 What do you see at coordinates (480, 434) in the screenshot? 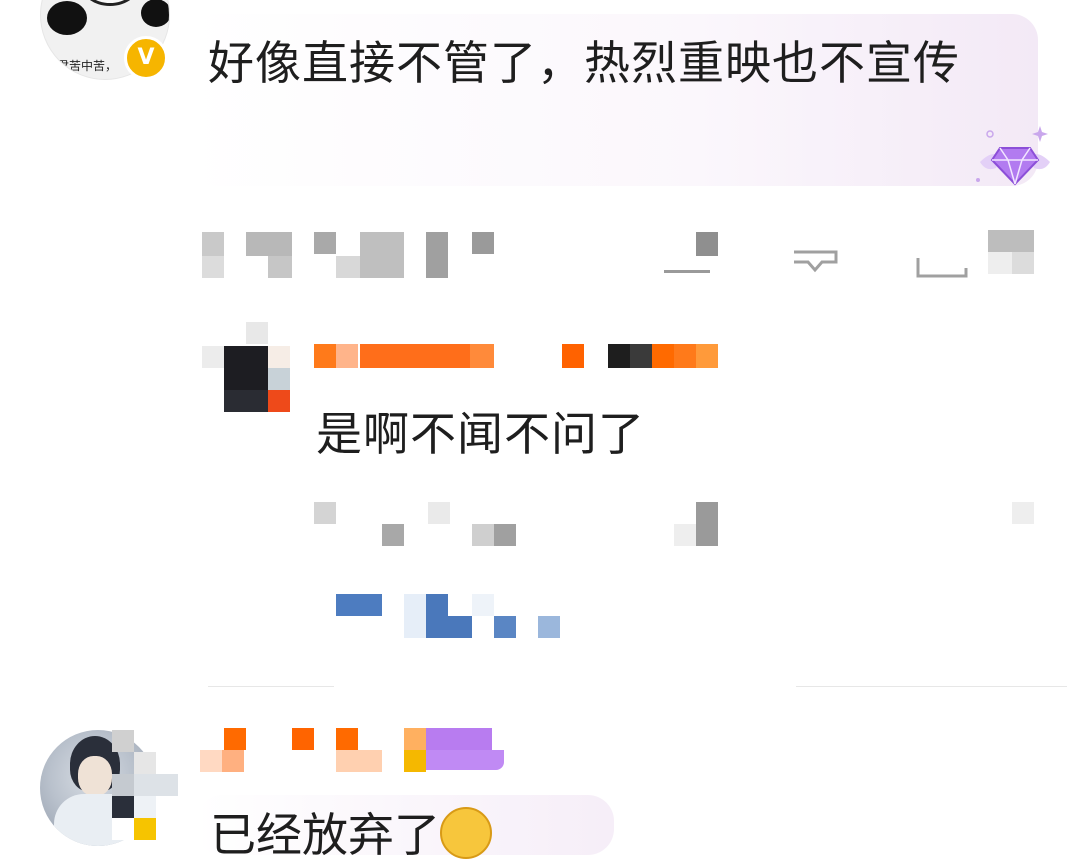
I see `reply-text: 是啊不闻不问了` at bounding box center [480, 434].